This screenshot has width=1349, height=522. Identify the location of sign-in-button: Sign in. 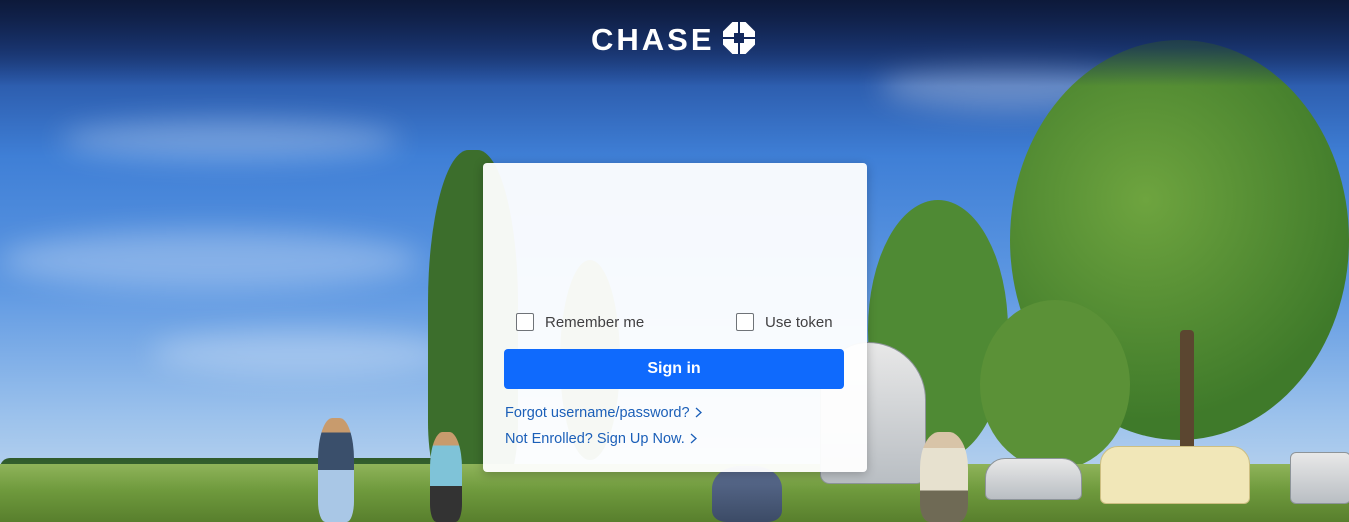
(674, 369).